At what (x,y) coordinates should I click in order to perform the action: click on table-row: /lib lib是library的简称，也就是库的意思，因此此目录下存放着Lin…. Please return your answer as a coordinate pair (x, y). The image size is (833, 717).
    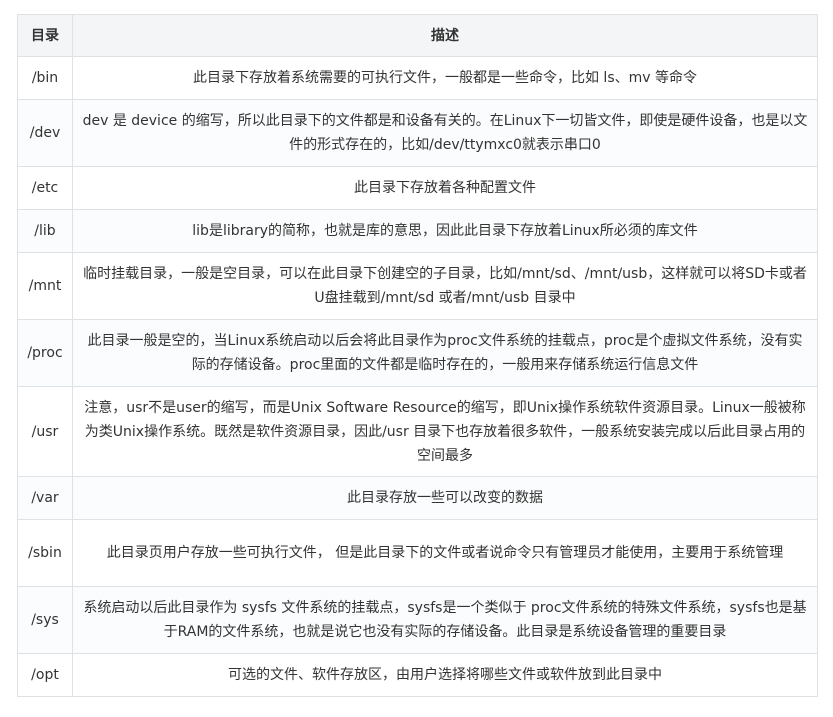
    Looking at the image, I should click on (417, 231).